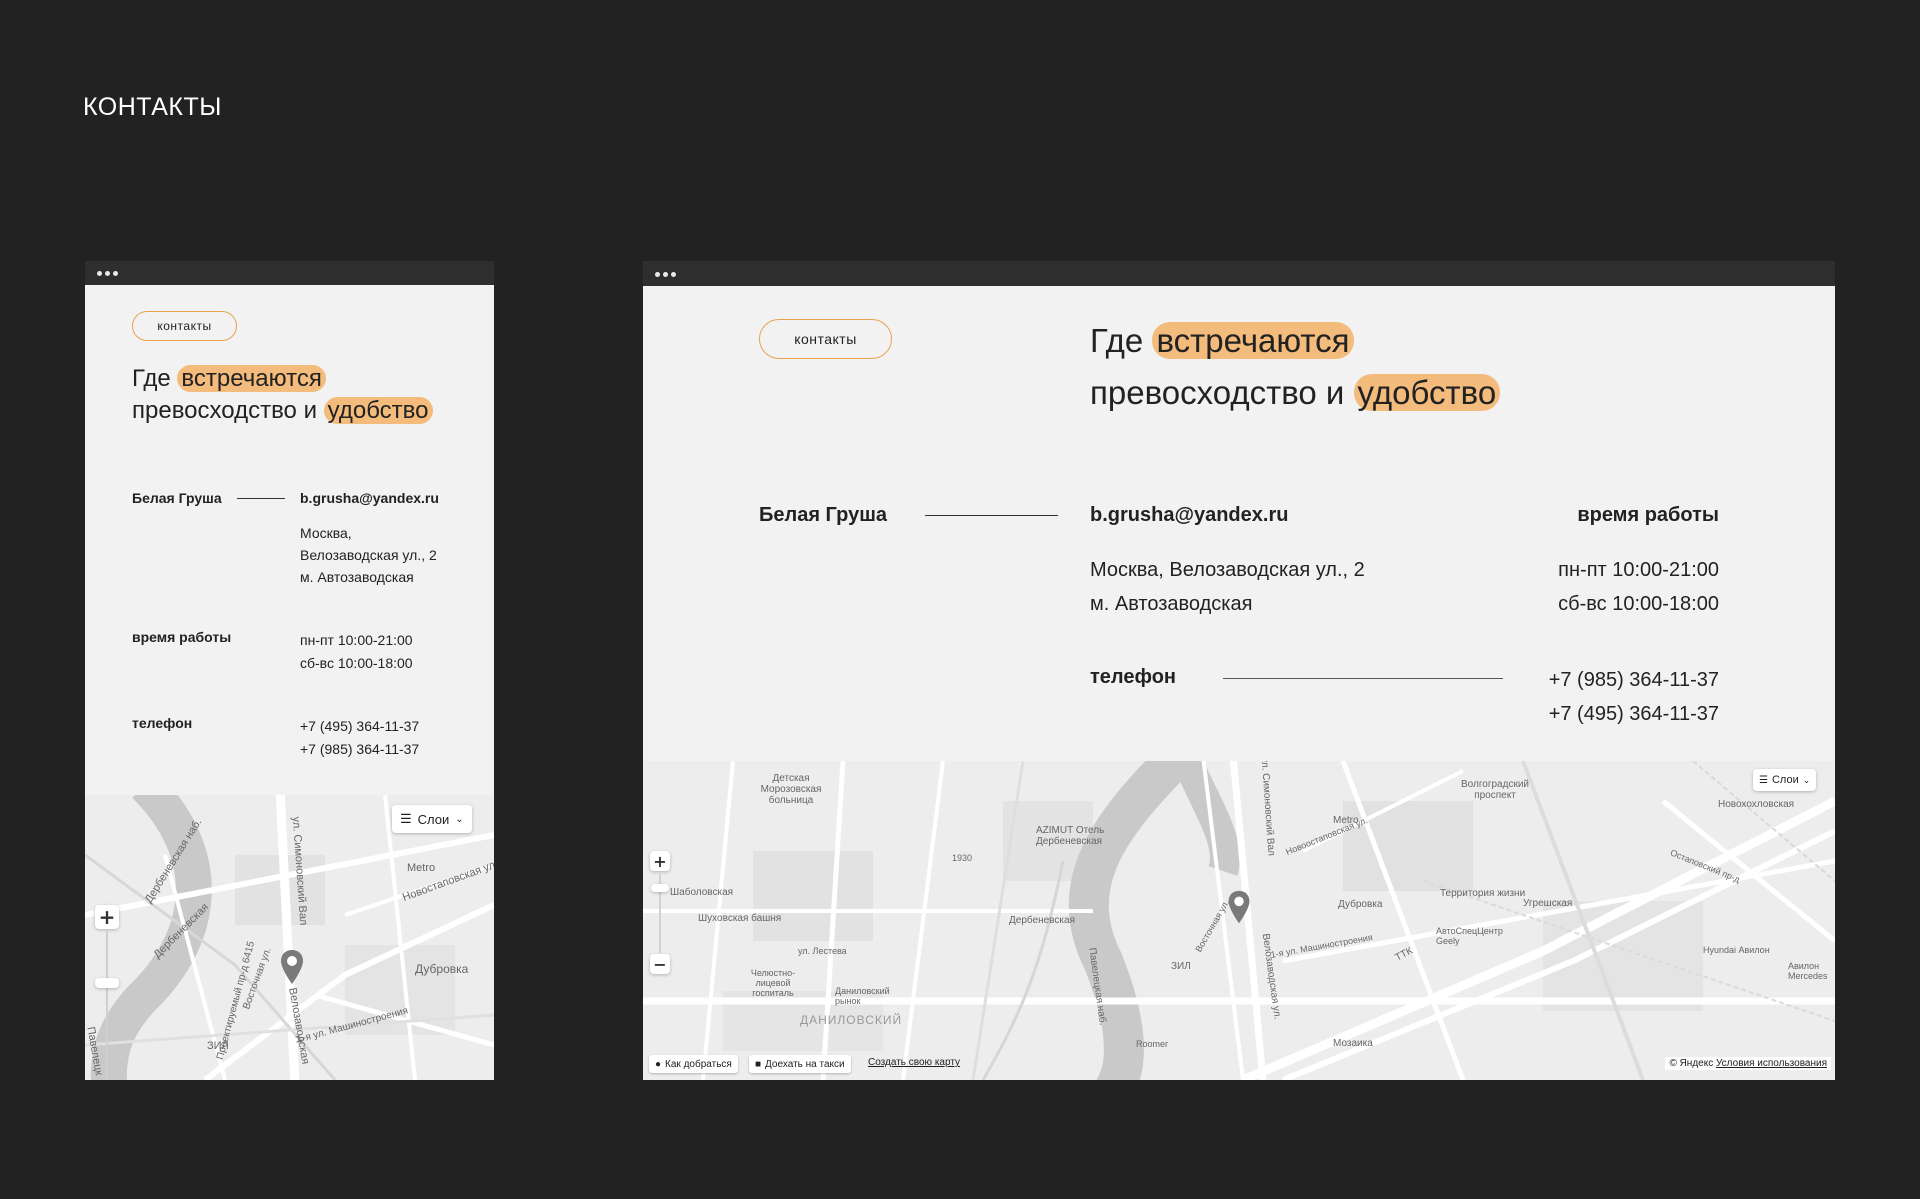  I want to click on phones: +7 (985) 364-11-37 +7 (495) 364-11-37, so click(1634, 697).